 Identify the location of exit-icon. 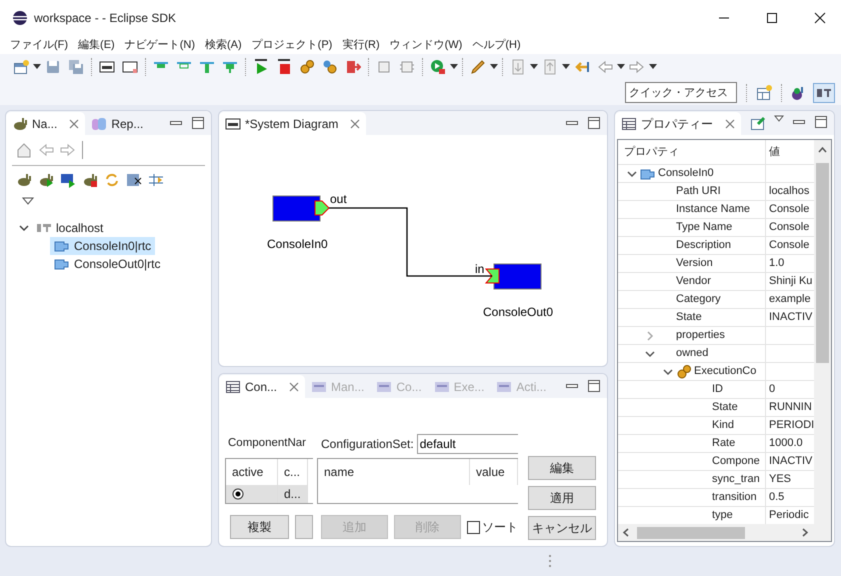
(353, 67).